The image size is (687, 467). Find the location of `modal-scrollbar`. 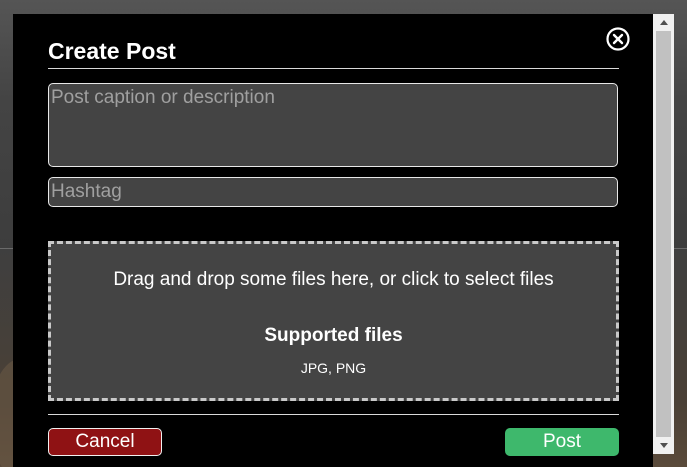

modal-scrollbar is located at coordinates (663, 234).